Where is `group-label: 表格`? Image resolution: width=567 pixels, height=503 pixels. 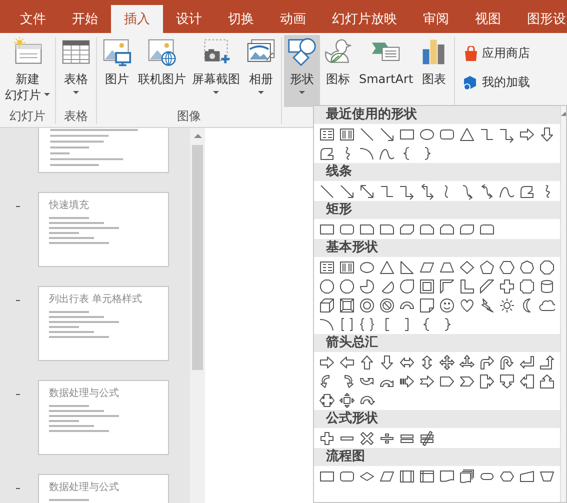
group-label: 表格 is located at coordinates (76, 116).